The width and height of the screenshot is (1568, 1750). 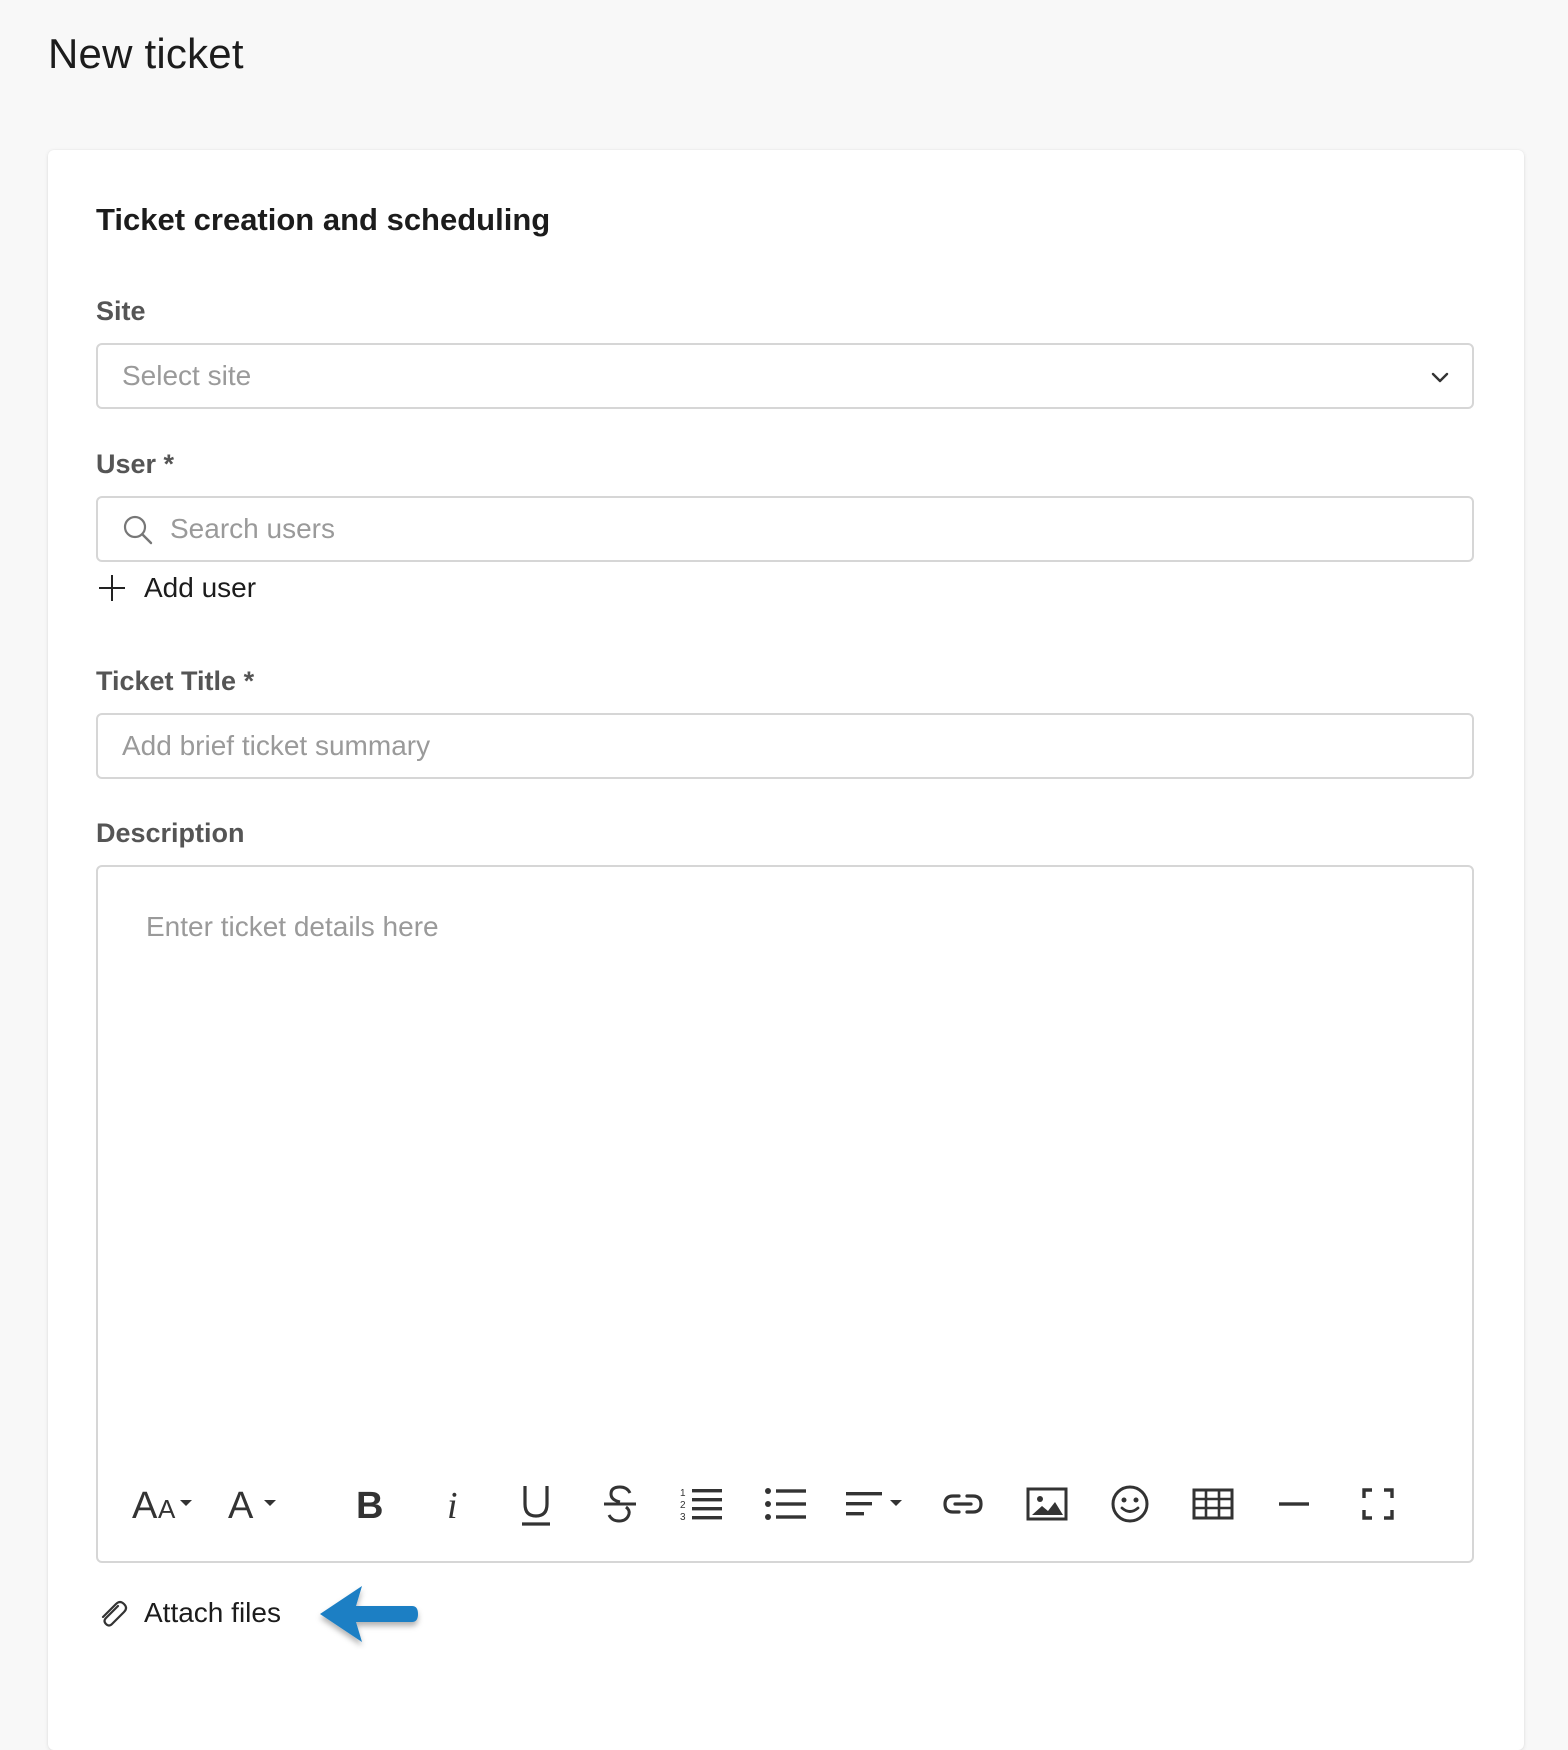 I want to click on user-search-field, so click(x=785, y=529).